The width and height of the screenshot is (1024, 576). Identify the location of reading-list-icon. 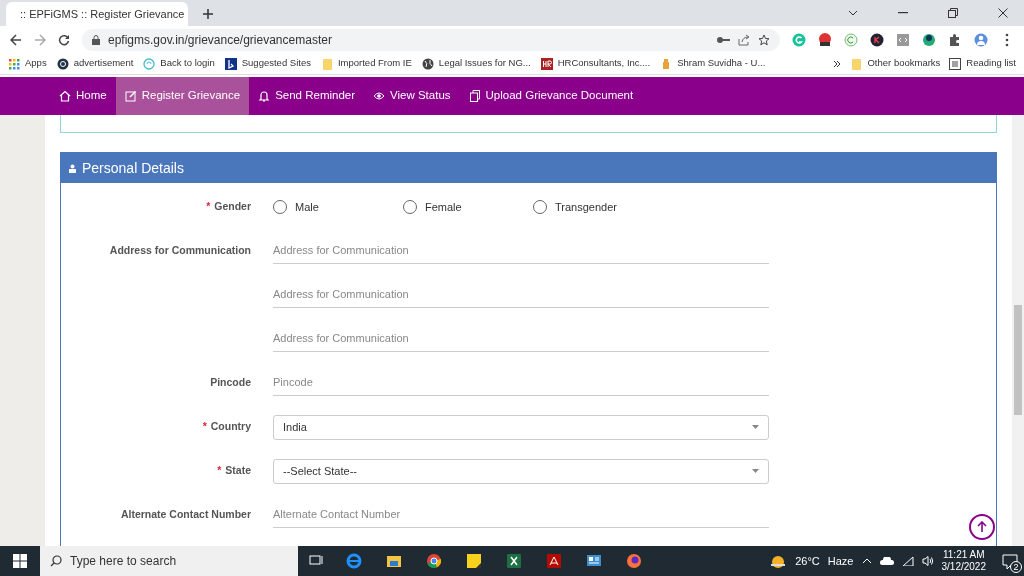
(955, 63).